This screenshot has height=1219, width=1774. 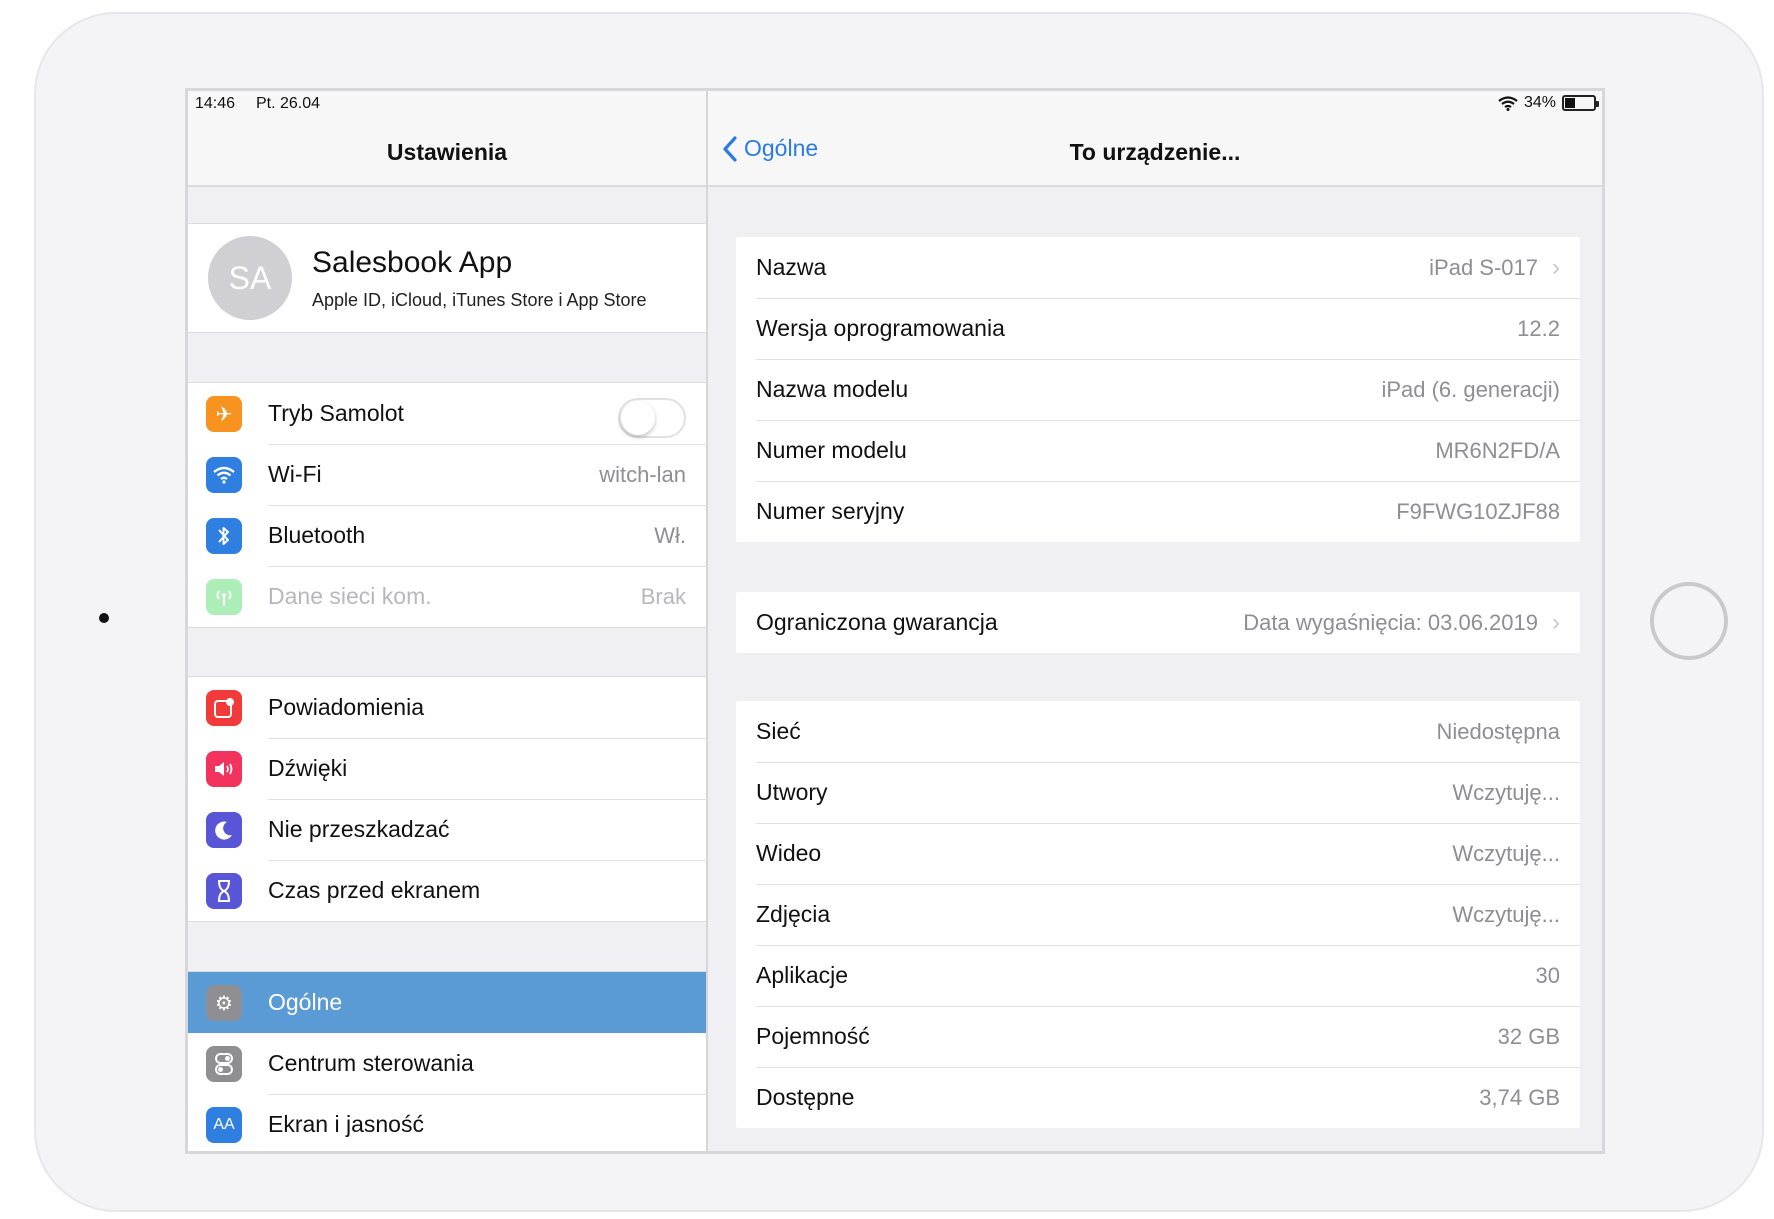 What do you see at coordinates (1158, 731) in the screenshot?
I see `info-row-network: Sieć Niedostępna` at bounding box center [1158, 731].